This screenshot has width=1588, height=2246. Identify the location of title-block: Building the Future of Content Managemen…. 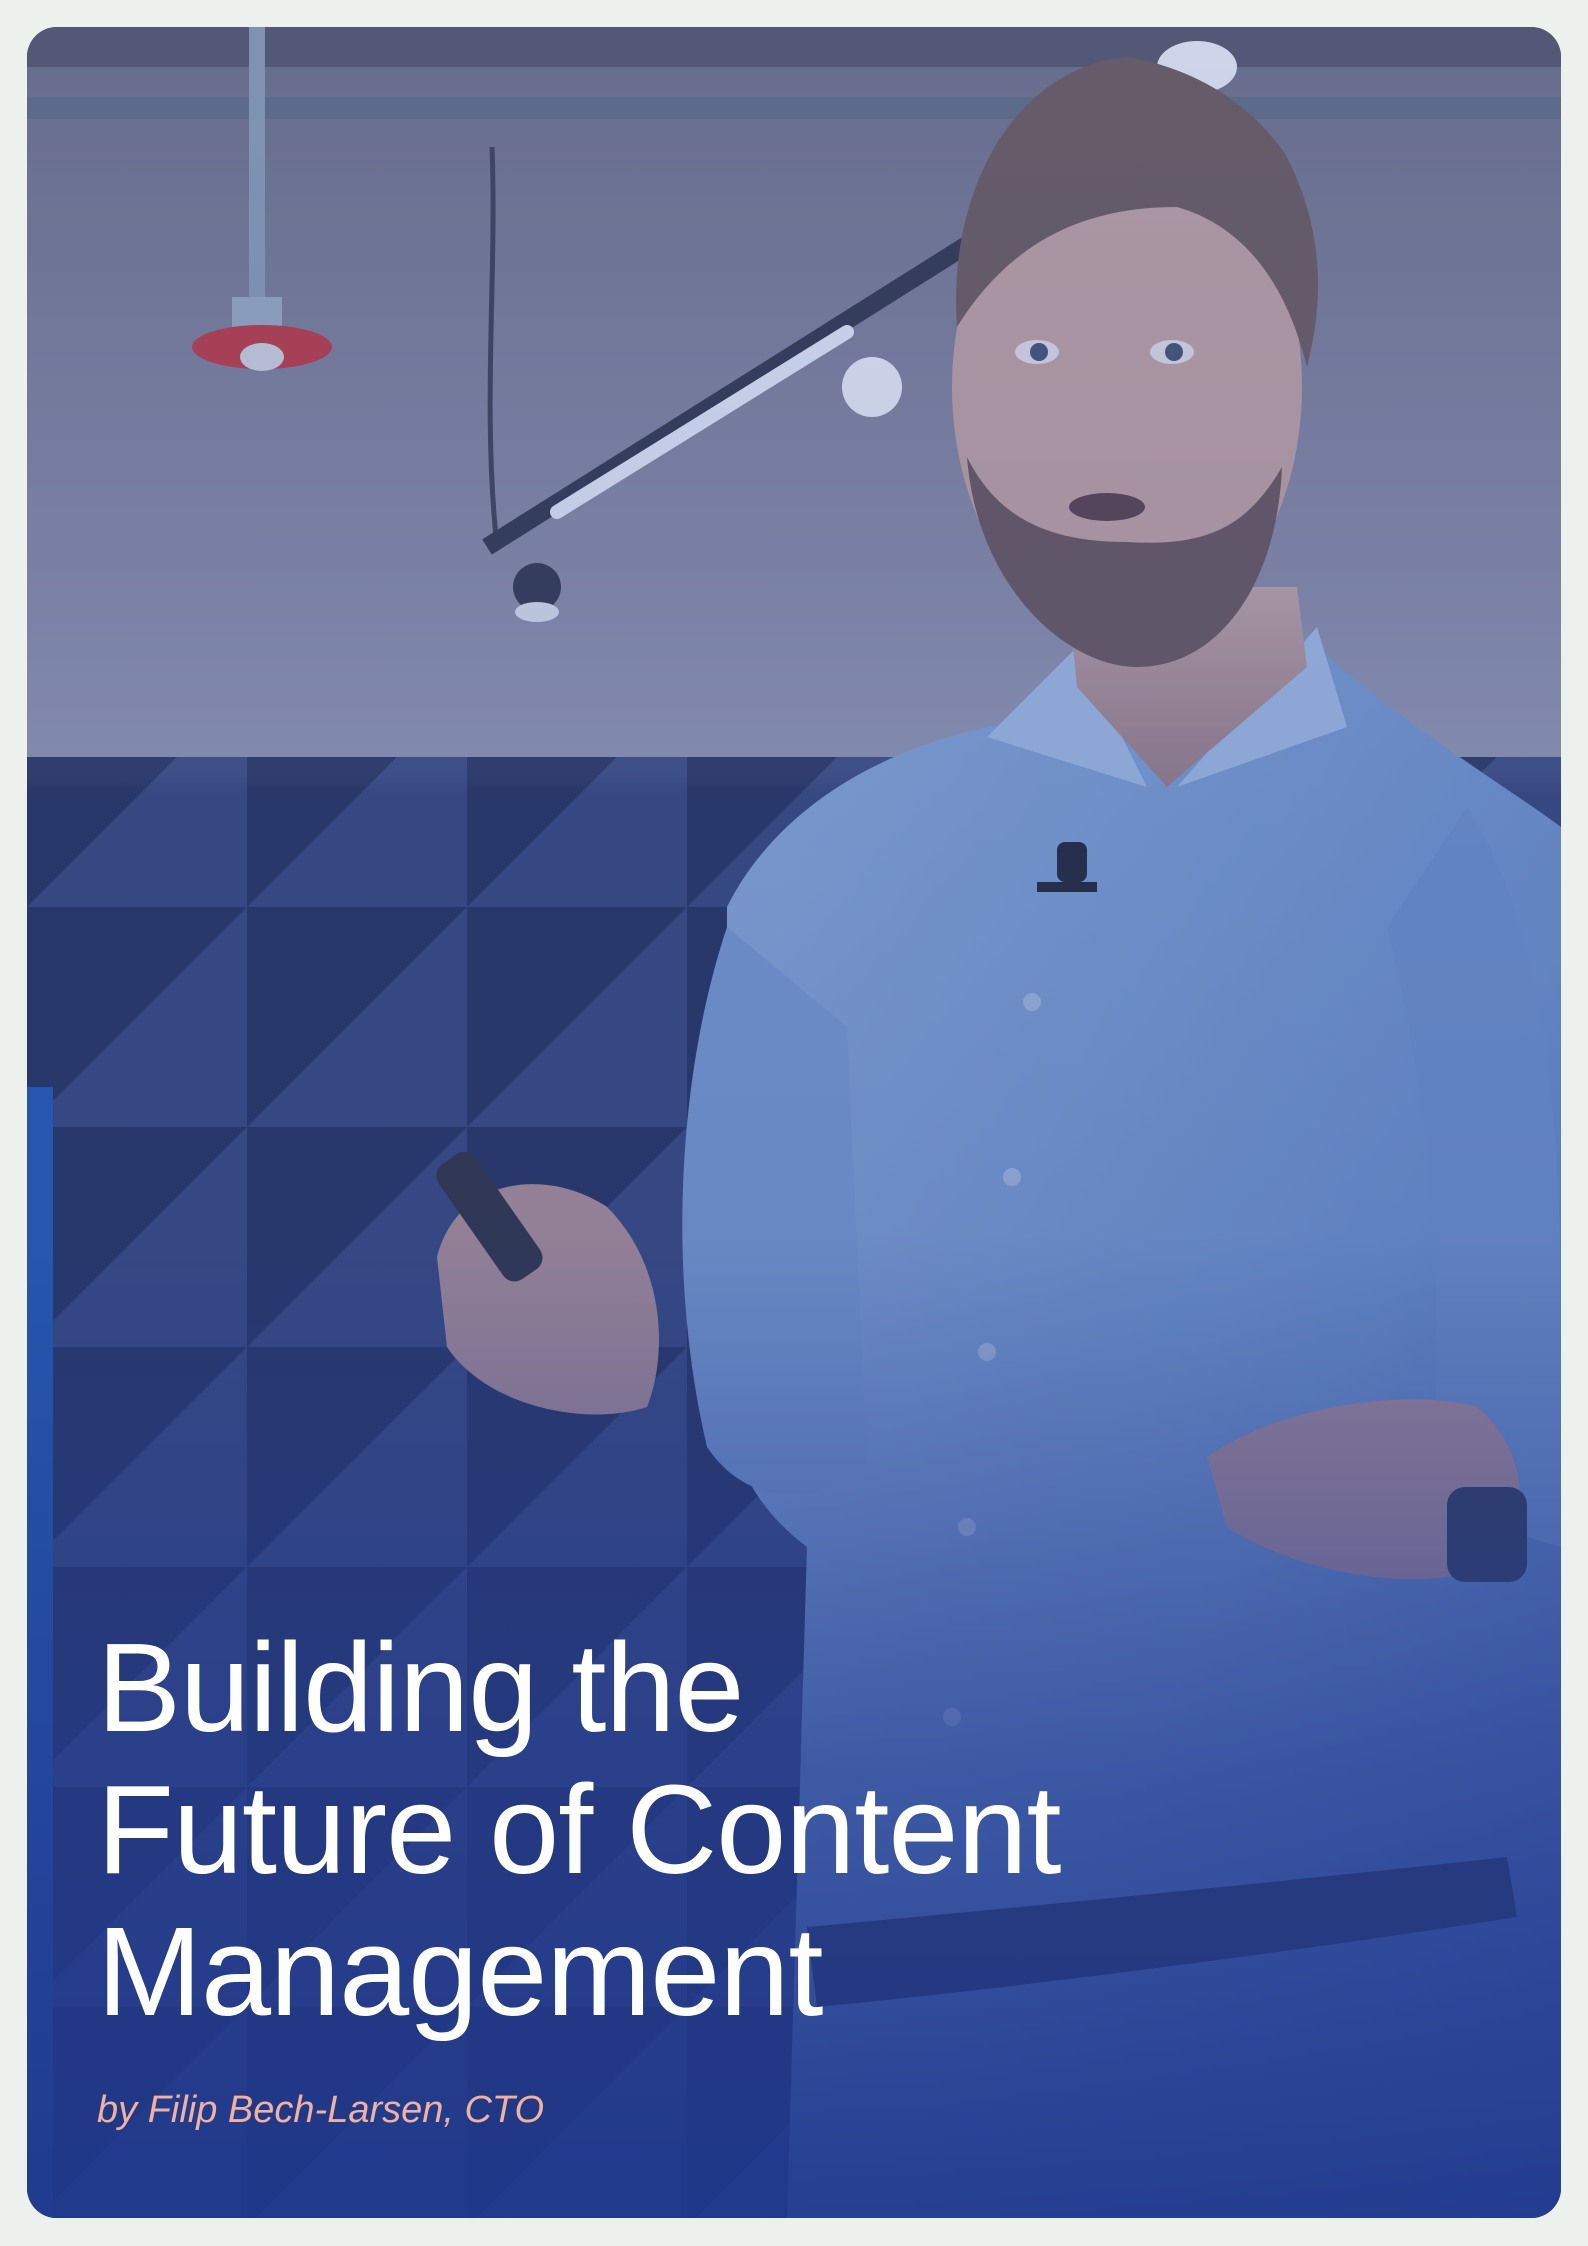
(647, 1830).